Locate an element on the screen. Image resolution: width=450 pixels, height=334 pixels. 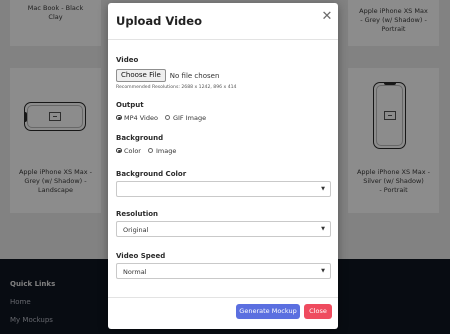
video-speed-value: Normal is located at coordinates (135, 272).